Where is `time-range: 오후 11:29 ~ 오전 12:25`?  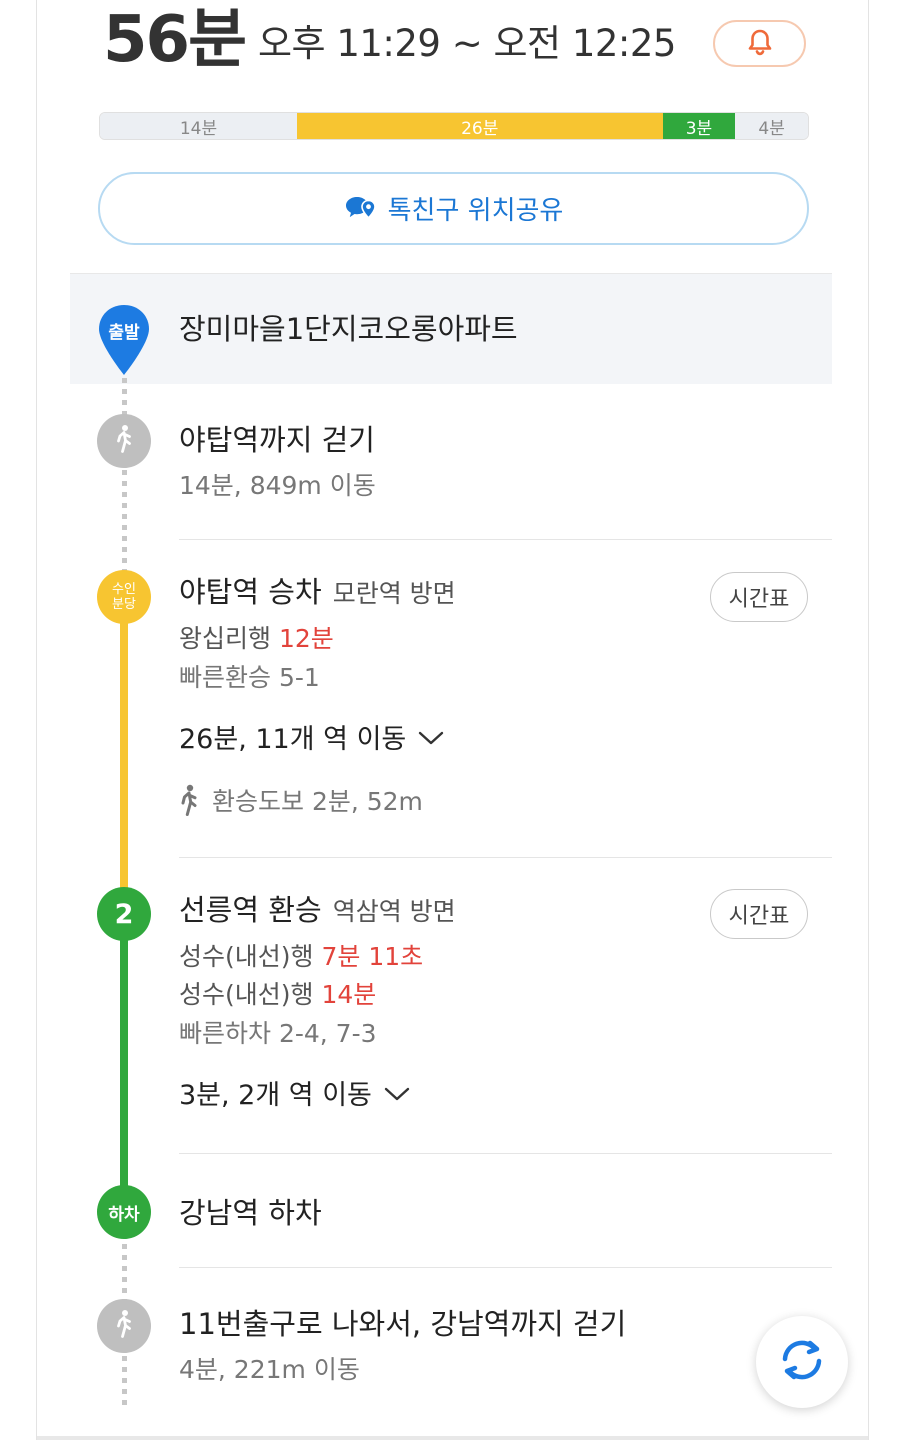 time-range: 오후 11:29 ~ 오전 12:25 is located at coordinates (467, 43).